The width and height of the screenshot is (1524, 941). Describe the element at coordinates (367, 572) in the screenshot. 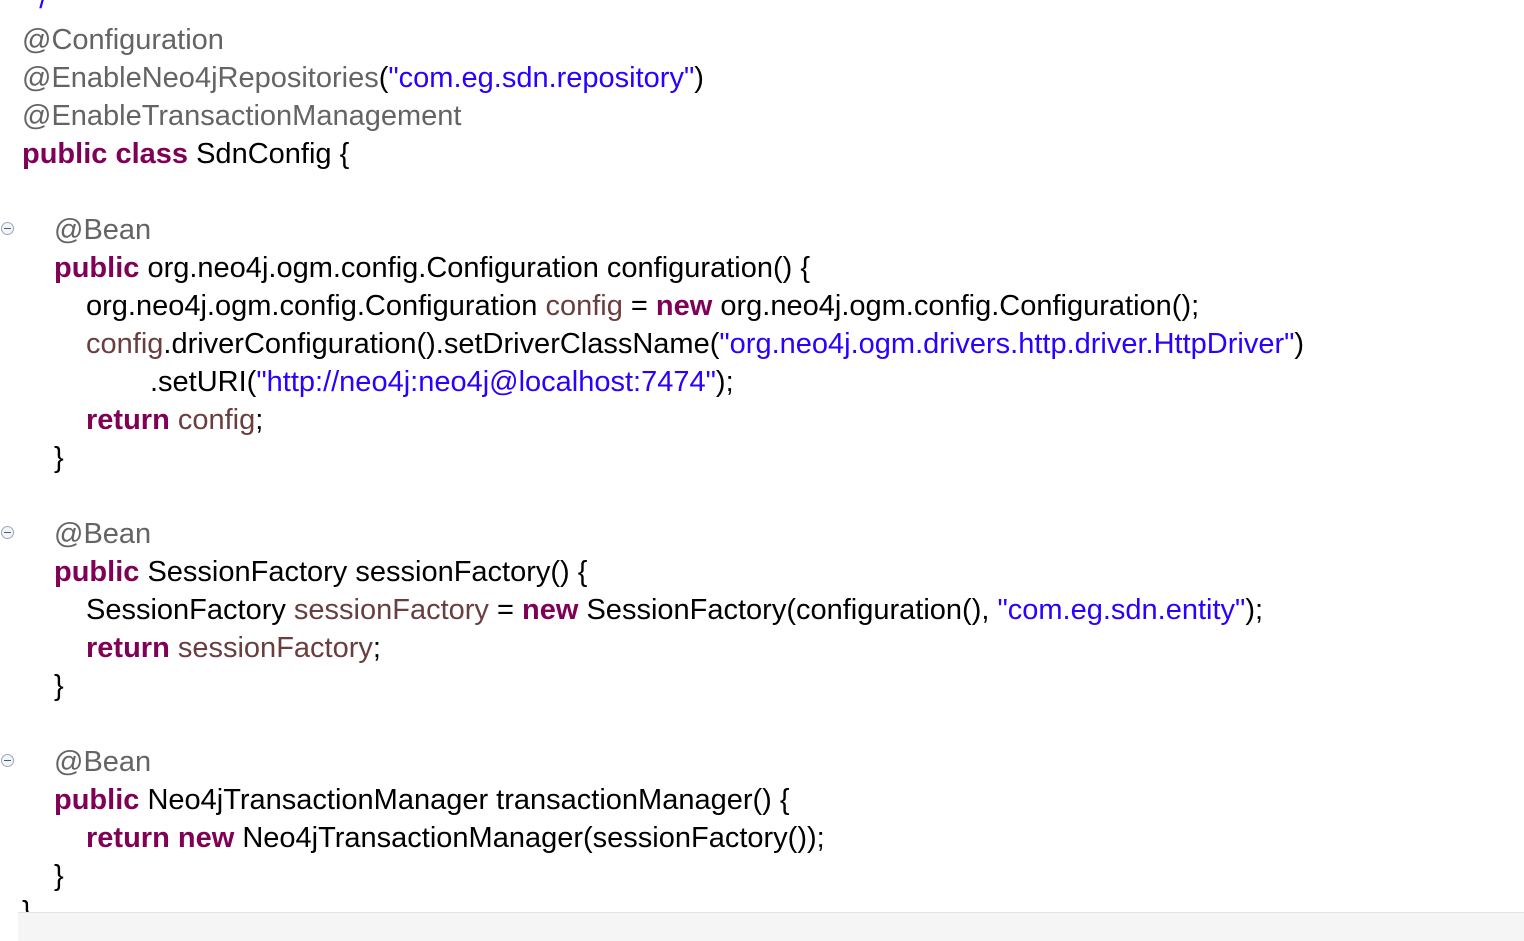

I see `method-signature-session-factory: SessionFactory sessionFactory() {` at that location.